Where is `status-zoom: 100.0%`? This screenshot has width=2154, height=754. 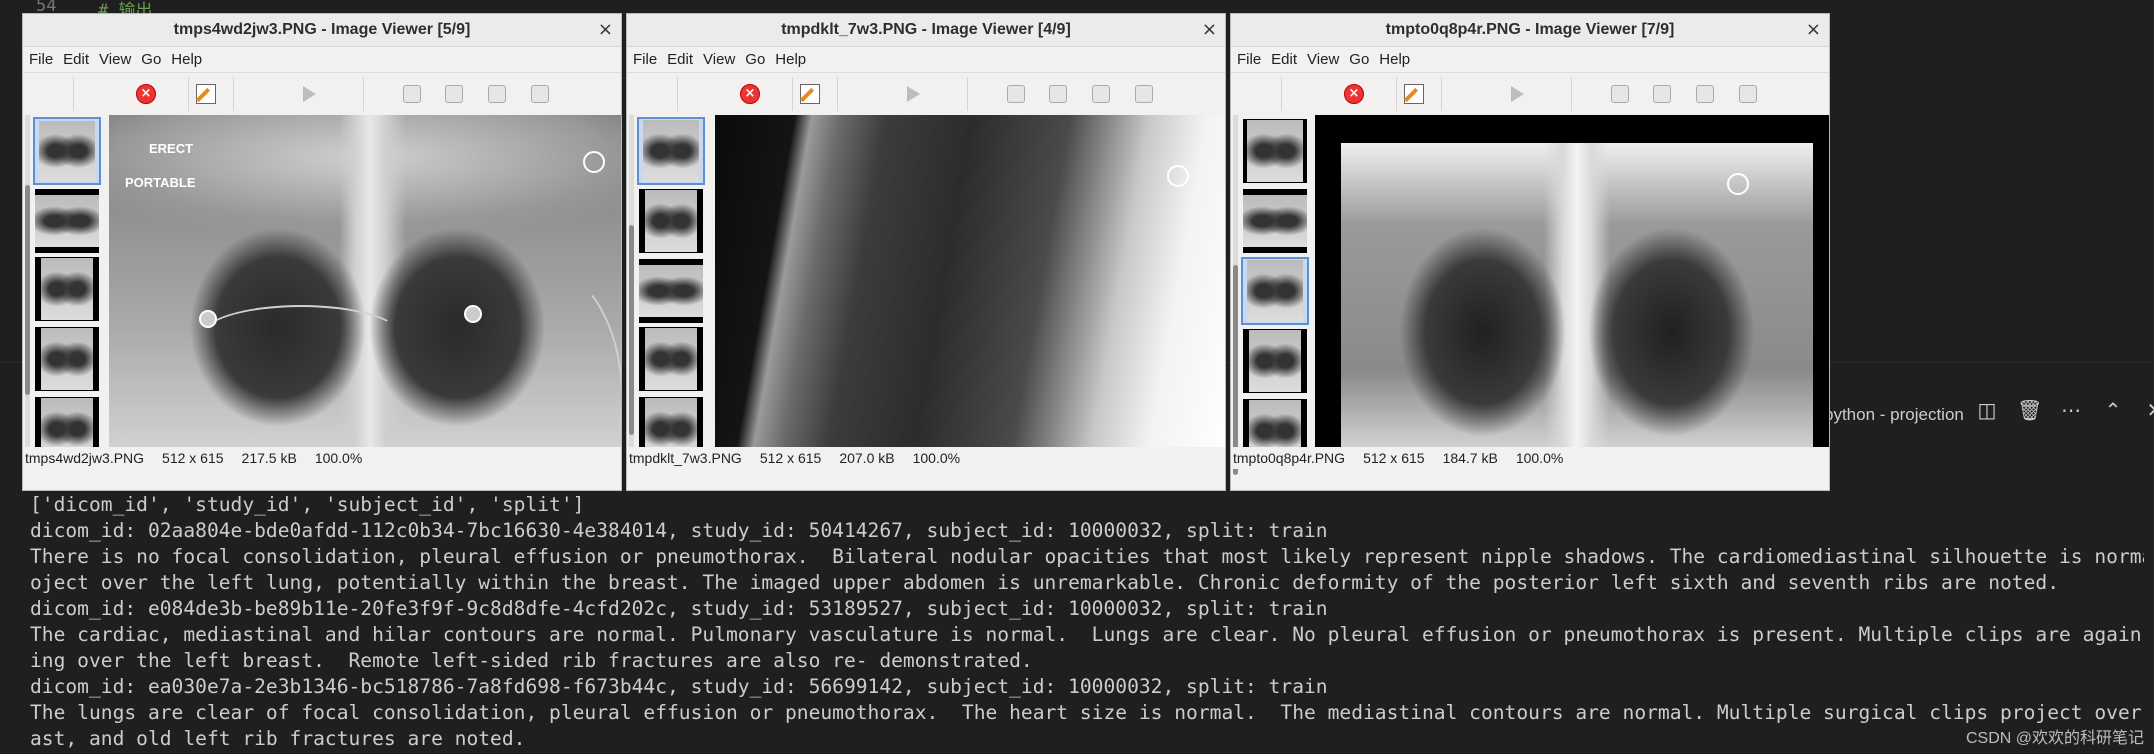
status-zoom: 100.0% is located at coordinates (936, 458).